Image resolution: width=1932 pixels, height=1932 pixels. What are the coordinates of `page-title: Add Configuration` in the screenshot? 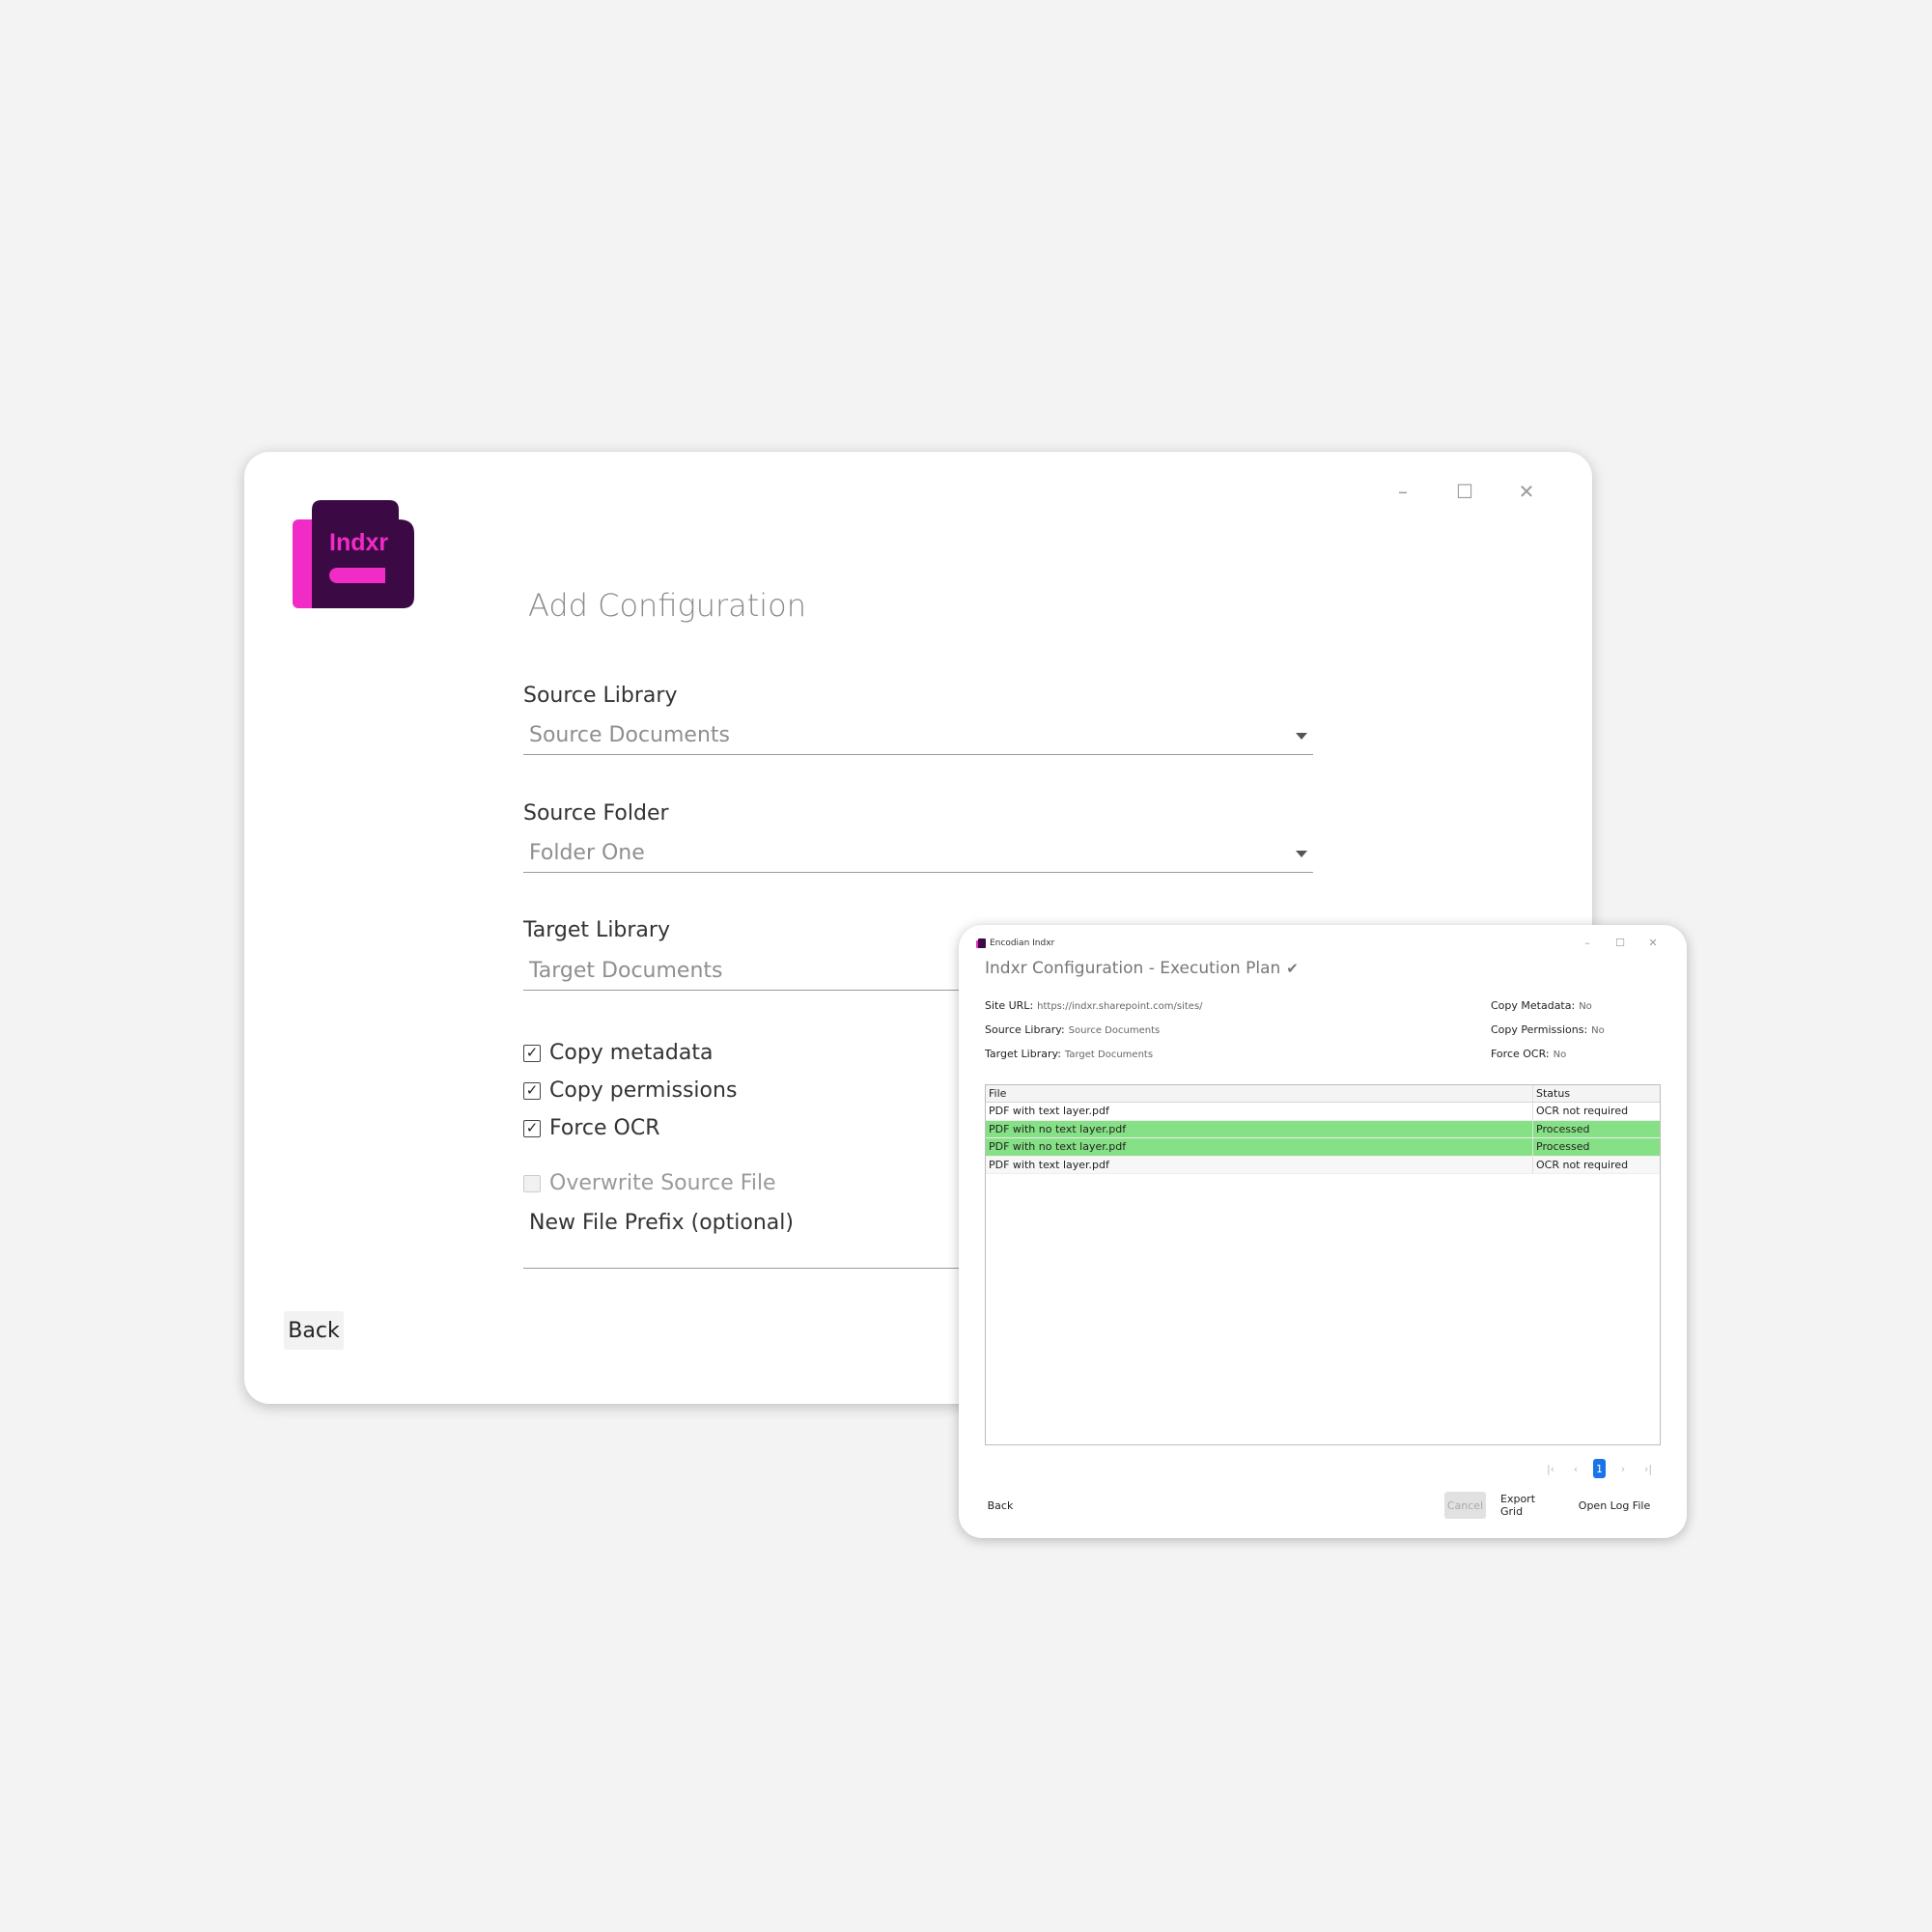 It's located at (668, 606).